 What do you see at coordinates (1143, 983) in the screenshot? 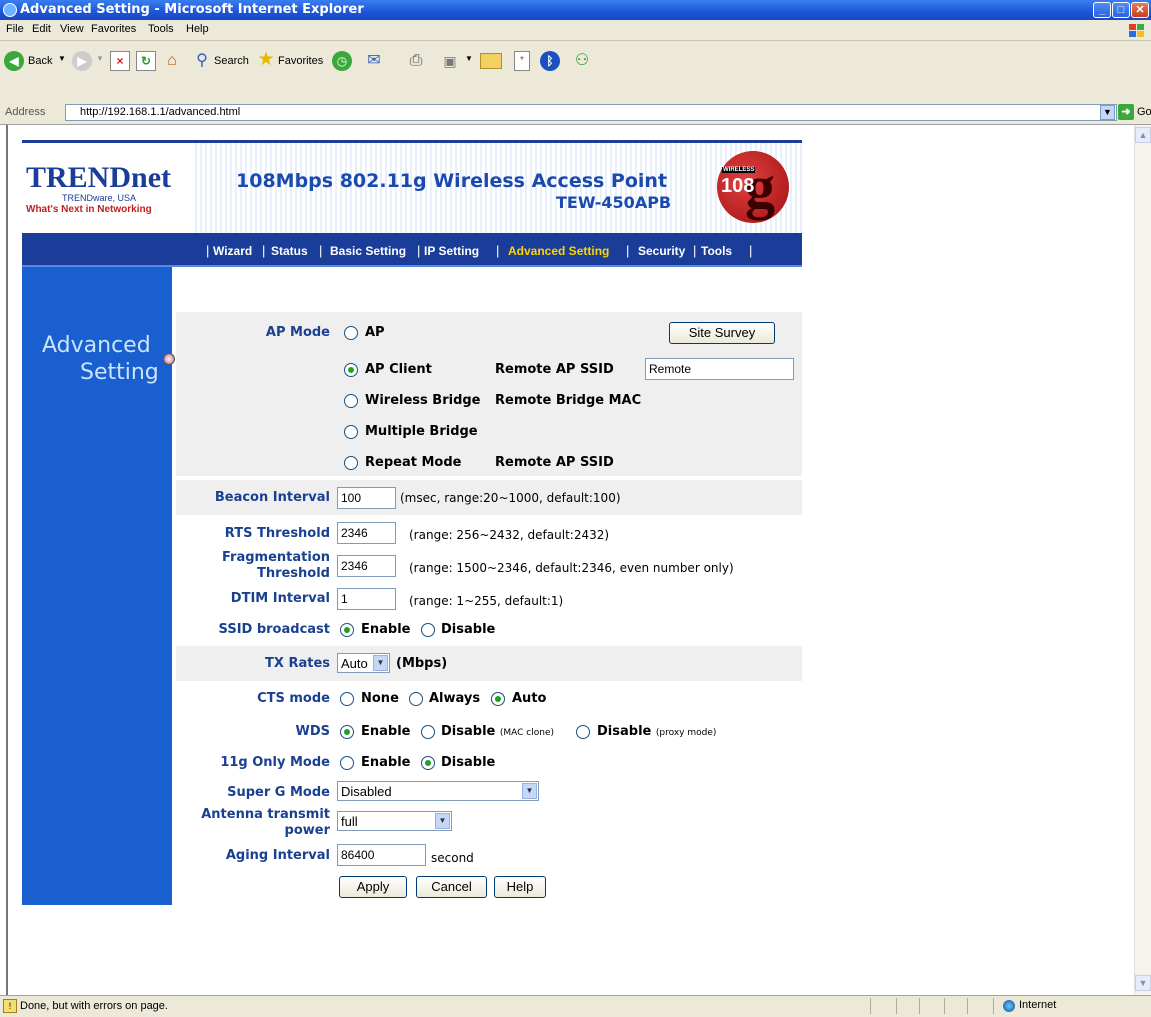
I see `scroll-down-icon: ▼` at bounding box center [1143, 983].